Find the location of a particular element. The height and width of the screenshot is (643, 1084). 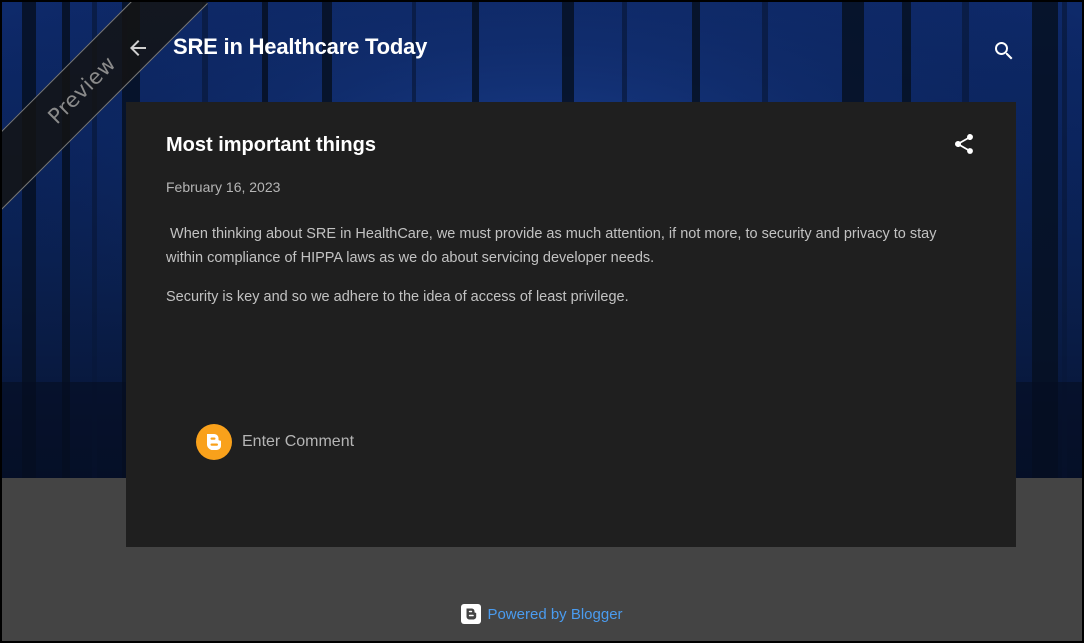

footer: Powered by Blogger is located at coordinates (542, 614).